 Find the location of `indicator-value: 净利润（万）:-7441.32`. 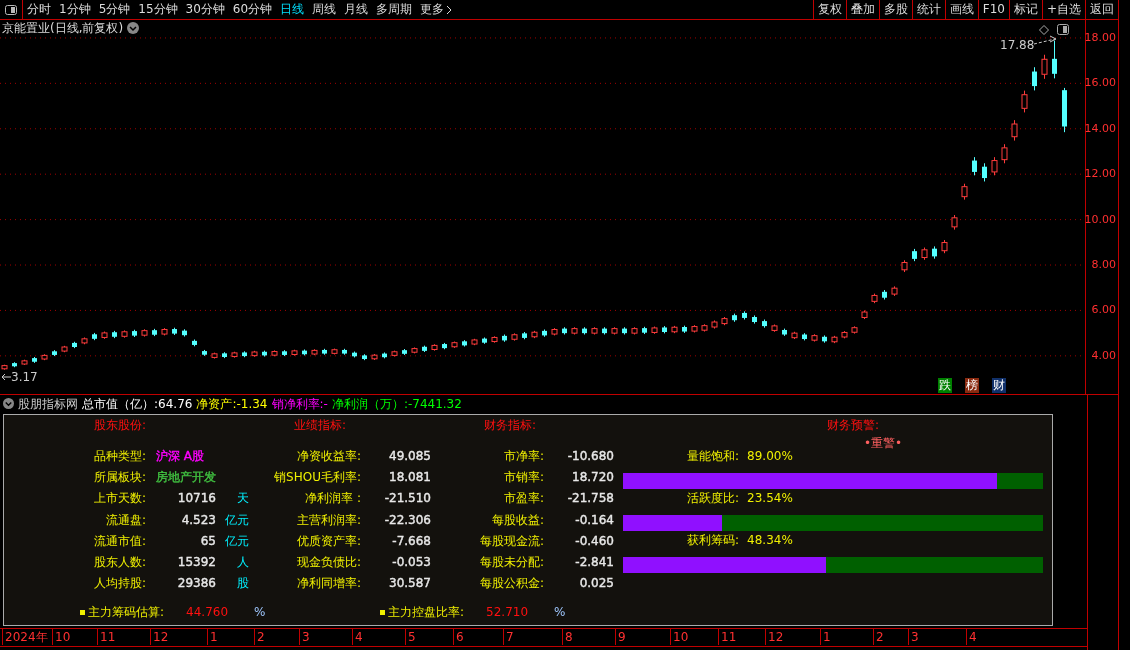

indicator-value: 净利润（万）:-7441.32 is located at coordinates (396, 403).